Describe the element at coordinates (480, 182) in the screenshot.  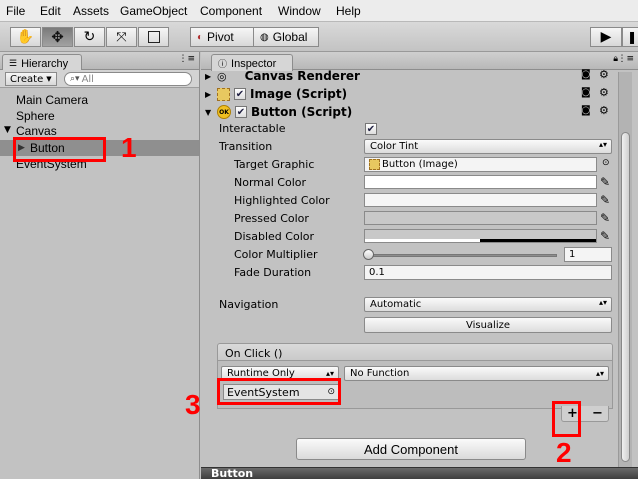
I see `normal-color-swatch` at that location.